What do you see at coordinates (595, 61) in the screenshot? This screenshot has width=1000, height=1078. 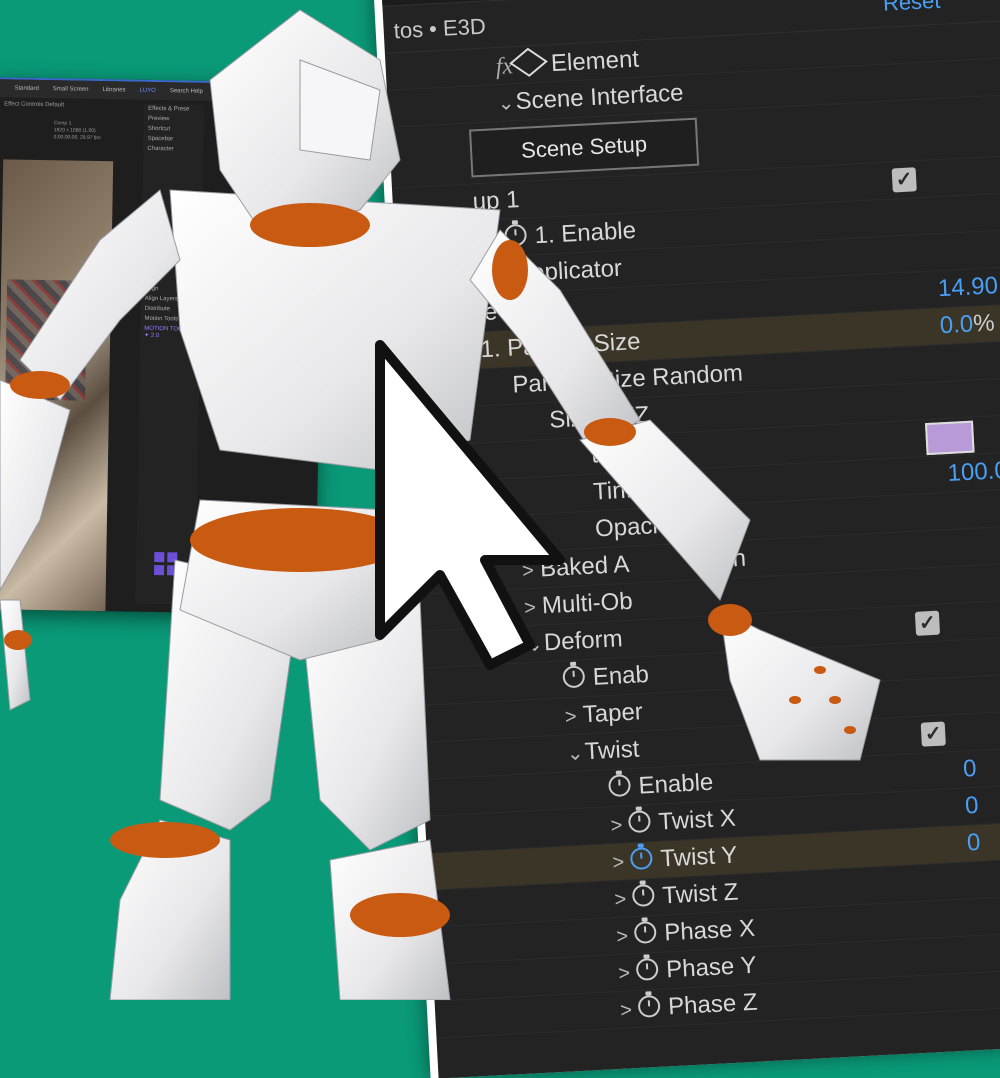 I see `property-label-text: Element` at bounding box center [595, 61].